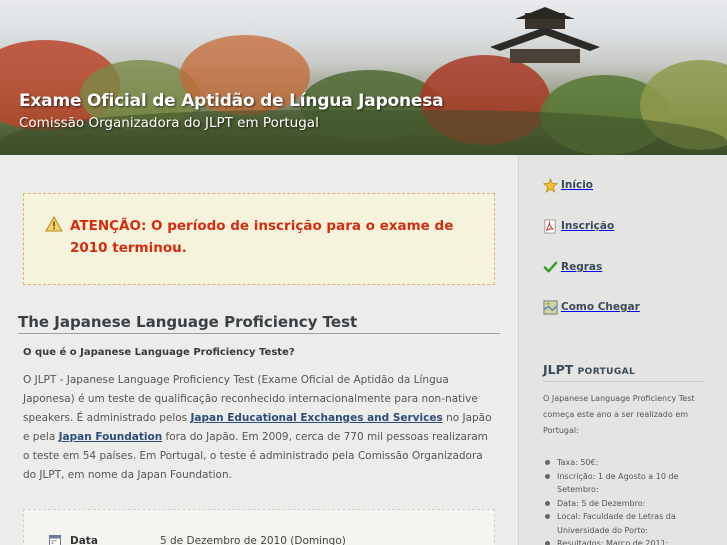  Describe the element at coordinates (550, 226) in the screenshot. I see `pdf-icon` at that location.